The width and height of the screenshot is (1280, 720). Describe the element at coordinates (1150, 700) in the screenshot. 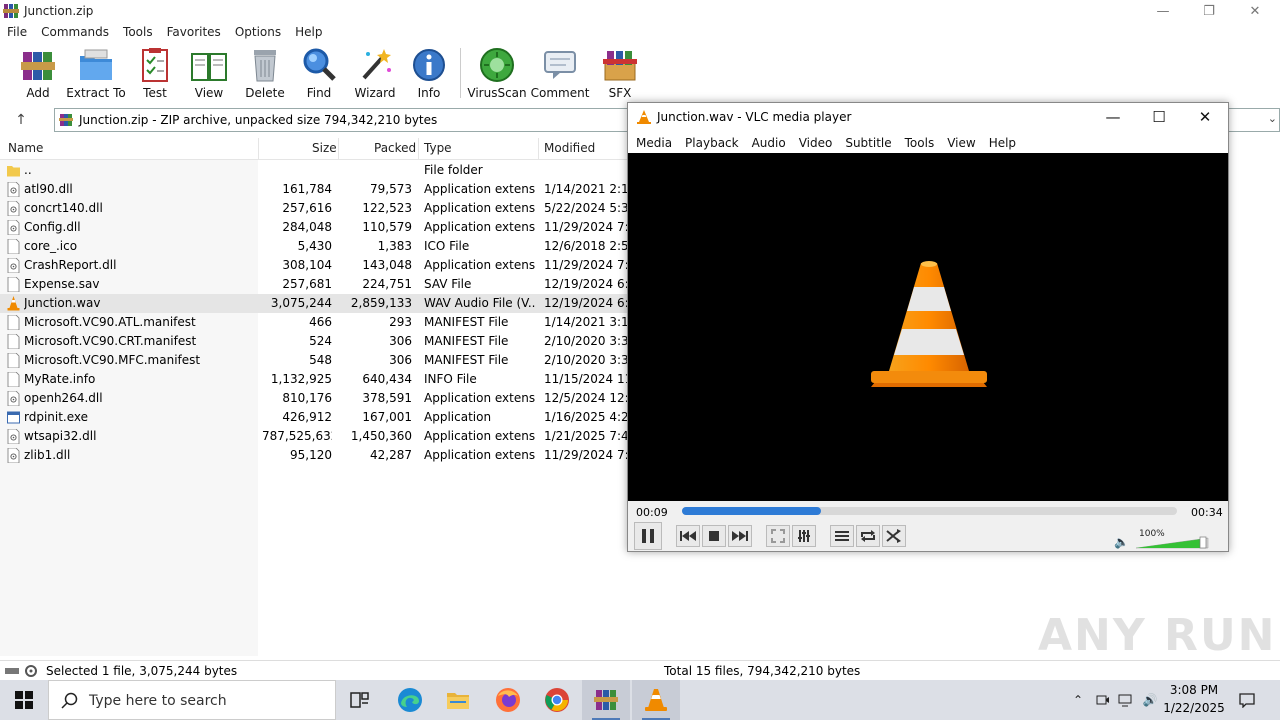

I see `speaker-icon: 🔊` at that location.